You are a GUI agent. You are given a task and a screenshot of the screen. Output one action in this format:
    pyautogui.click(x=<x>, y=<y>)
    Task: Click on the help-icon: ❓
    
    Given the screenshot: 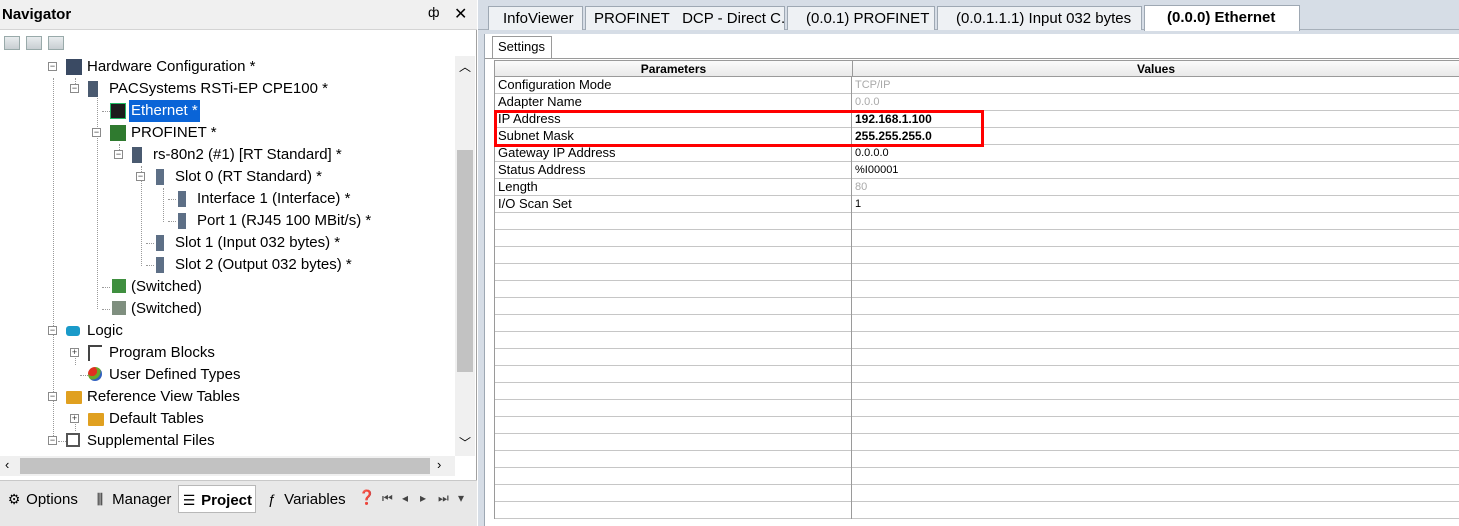 What is the action you would take?
    pyautogui.click(x=366, y=497)
    